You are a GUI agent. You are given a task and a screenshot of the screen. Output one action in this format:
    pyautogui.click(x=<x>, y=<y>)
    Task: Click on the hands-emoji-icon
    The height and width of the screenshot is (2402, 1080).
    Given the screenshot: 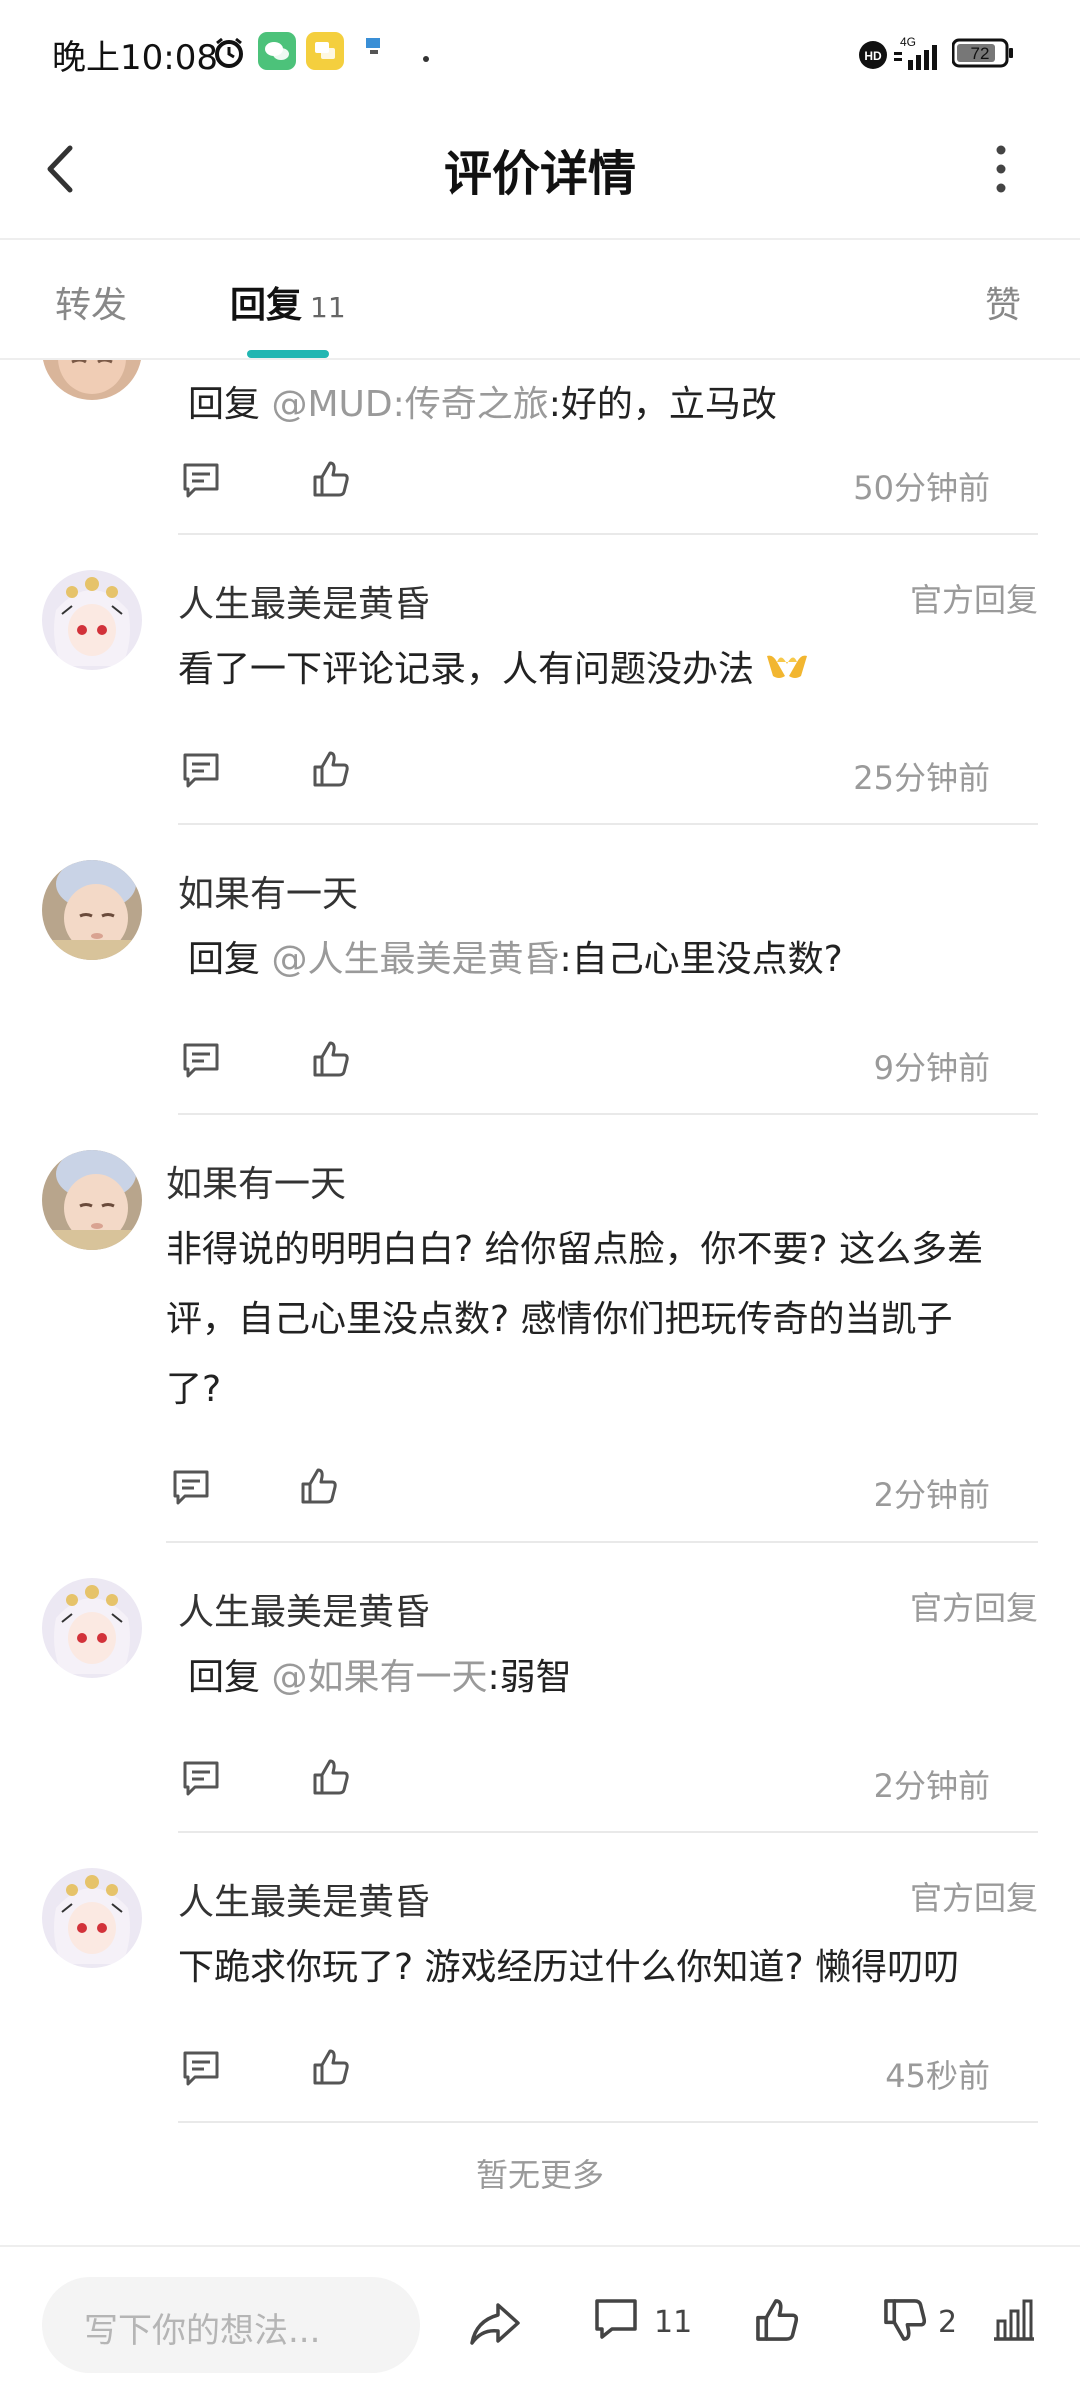 What is the action you would take?
    pyautogui.click(x=787, y=671)
    